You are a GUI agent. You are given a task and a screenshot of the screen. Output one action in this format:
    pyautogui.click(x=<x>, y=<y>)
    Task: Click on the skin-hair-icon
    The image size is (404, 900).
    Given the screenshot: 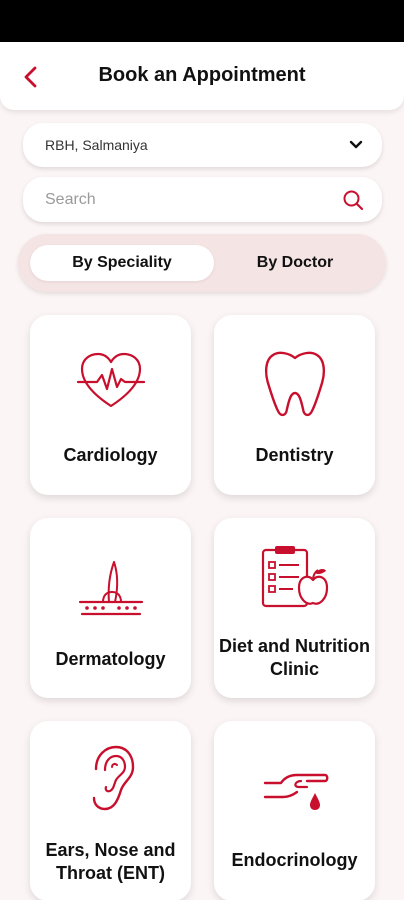 What is the action you would take?
    pyautogui.click(x=110, y=588)
    